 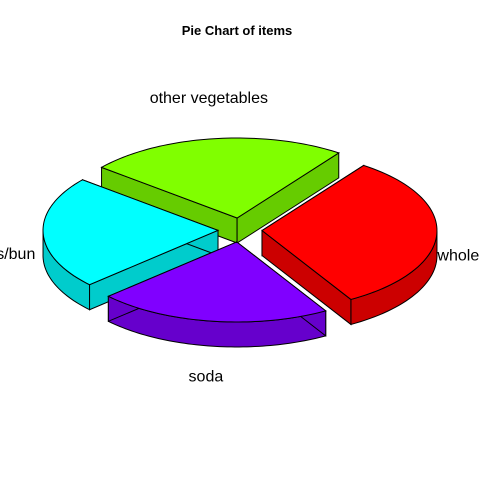 I want to click on slice-label-other-vegetables: other vegetables, so click(x=209, y=98).